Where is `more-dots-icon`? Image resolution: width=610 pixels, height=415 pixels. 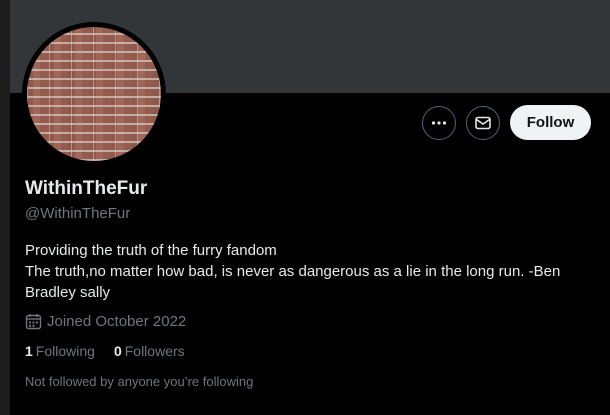 more-dots-icon is located at coordinates (439, 123).